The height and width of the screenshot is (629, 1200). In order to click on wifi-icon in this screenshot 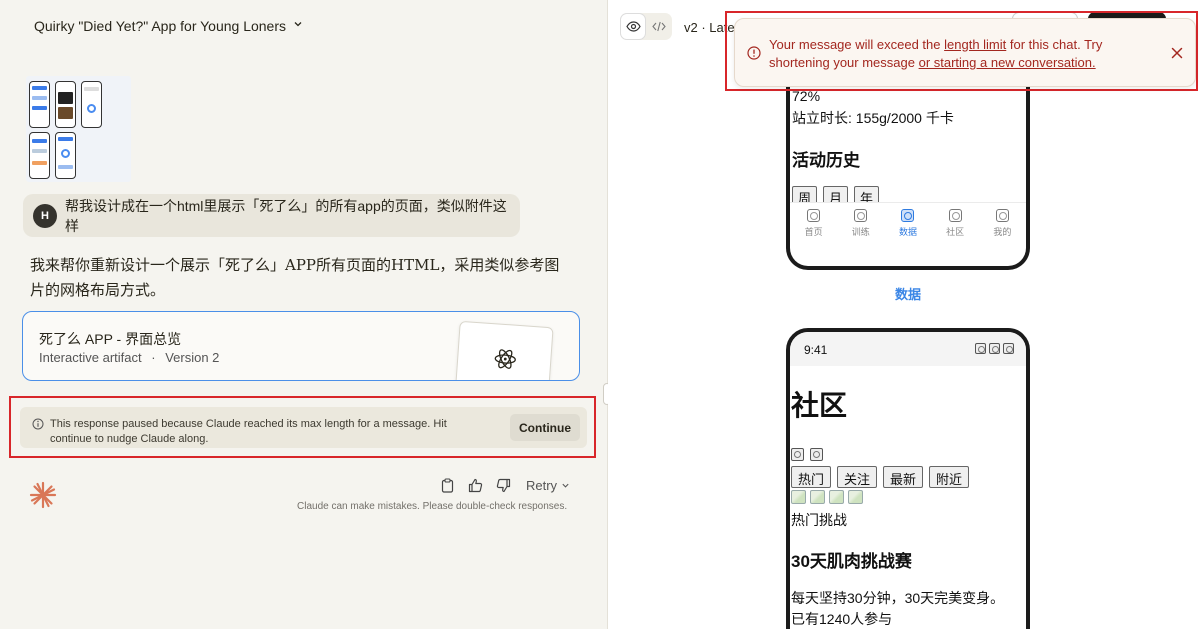, I will do `click(994, 348)`.